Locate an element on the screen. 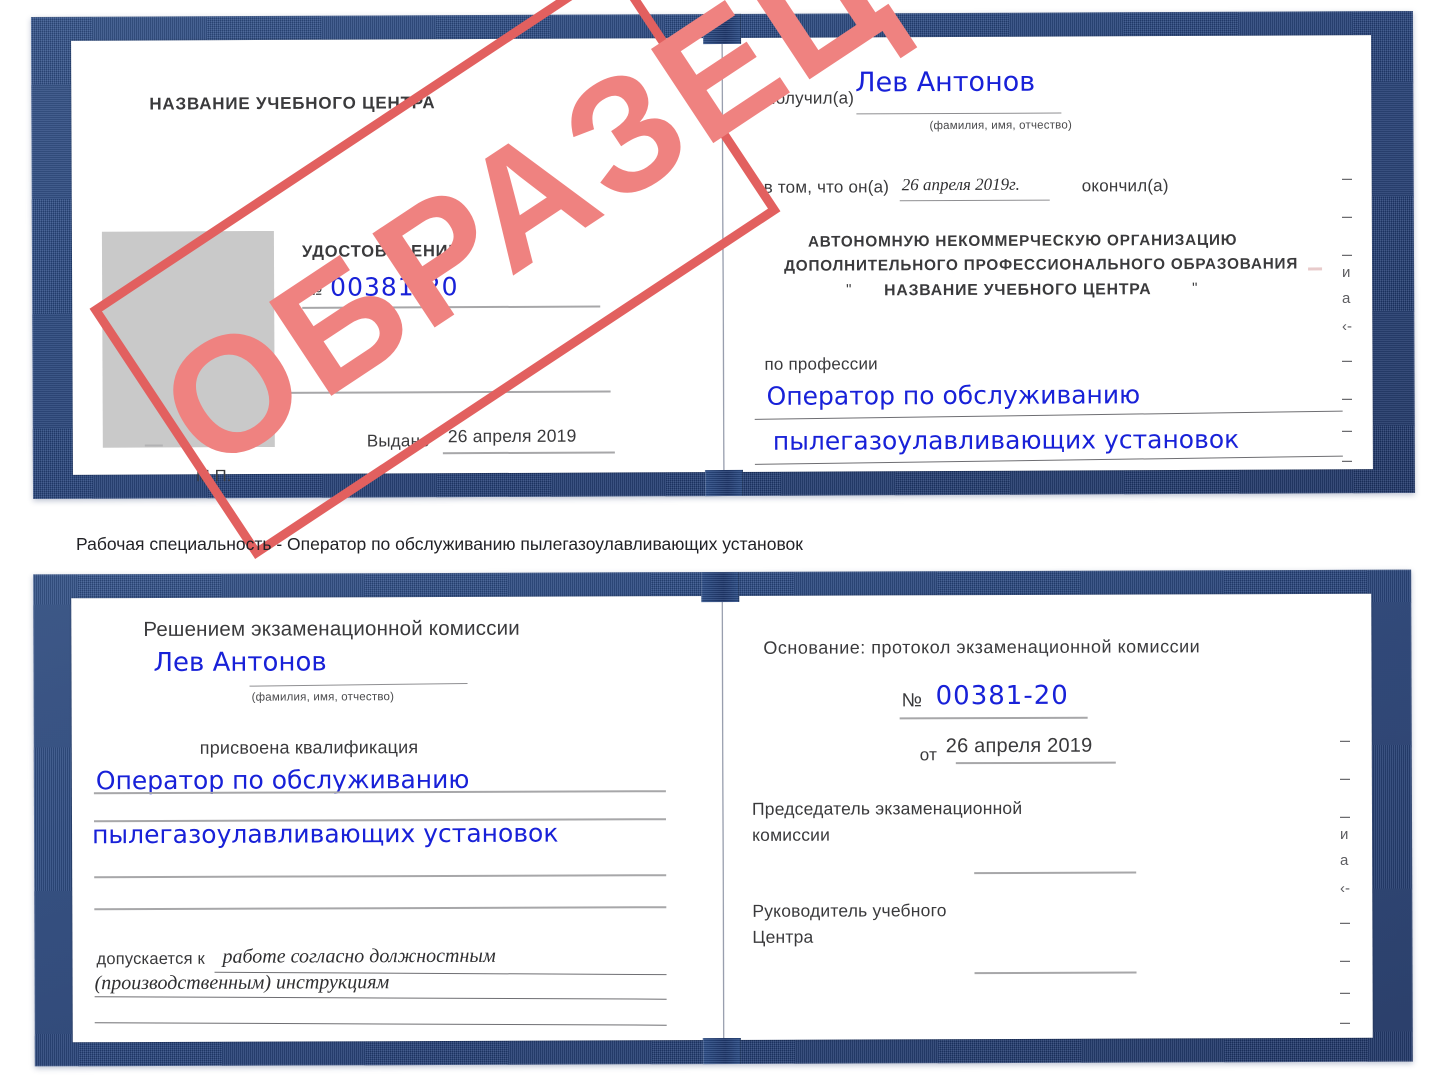 This screenshot has width=1448, height=1085. name-rule-bottom is located at coordinates (358, 684).